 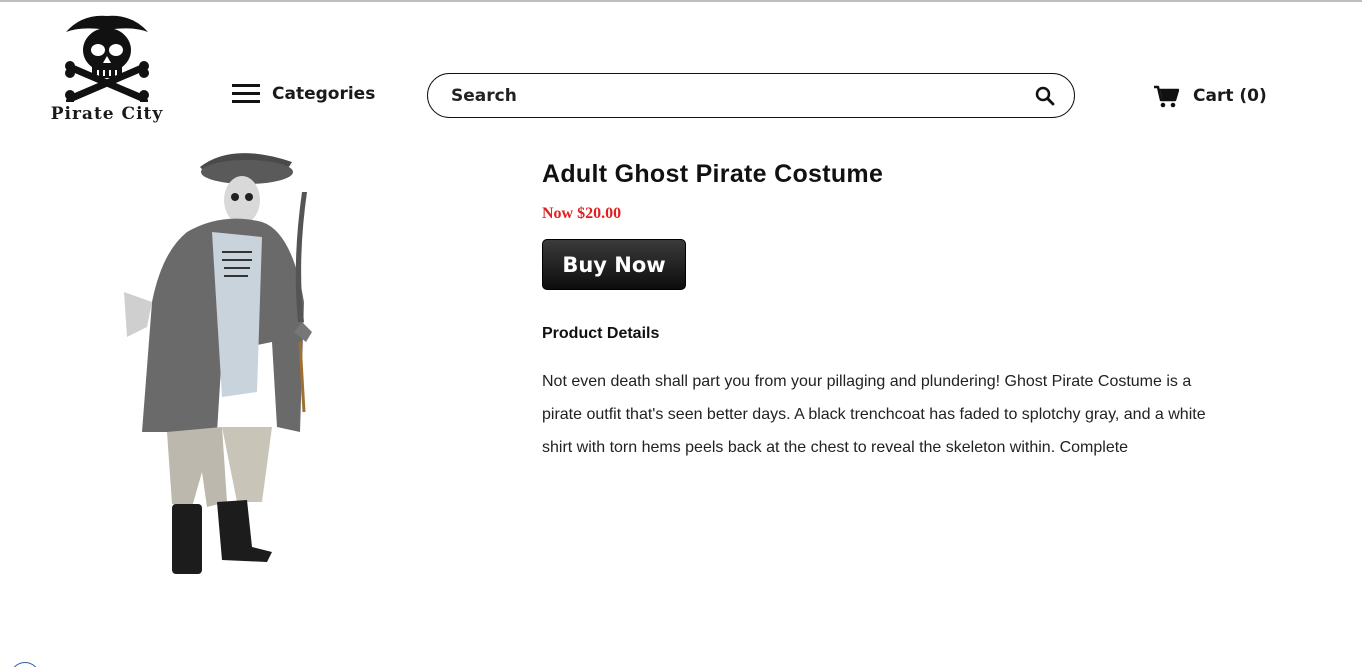 I want to click on search-button, so click(x=1045, y=96).